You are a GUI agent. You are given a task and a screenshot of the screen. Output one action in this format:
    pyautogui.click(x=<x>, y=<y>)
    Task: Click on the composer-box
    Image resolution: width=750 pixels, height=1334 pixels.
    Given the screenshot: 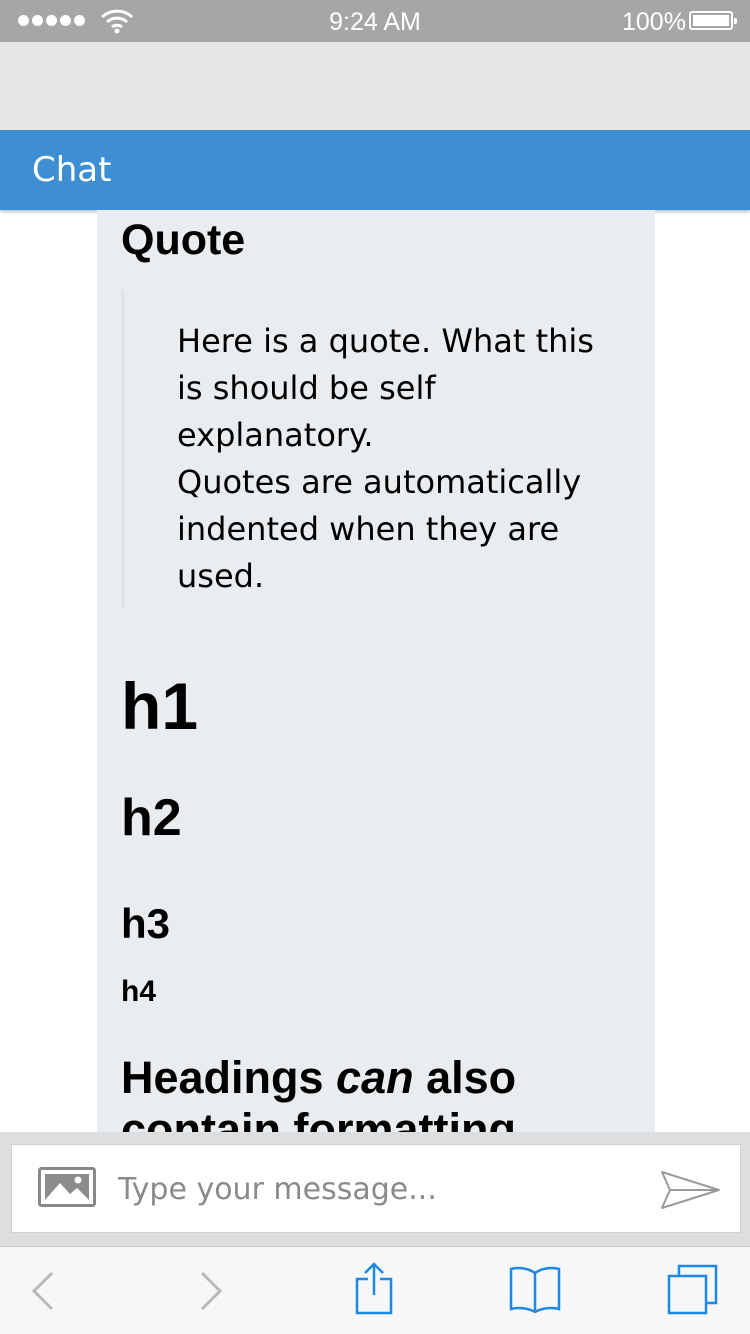 What is the action you would take?
    pyautogui.click(x=376, y=1188)
    